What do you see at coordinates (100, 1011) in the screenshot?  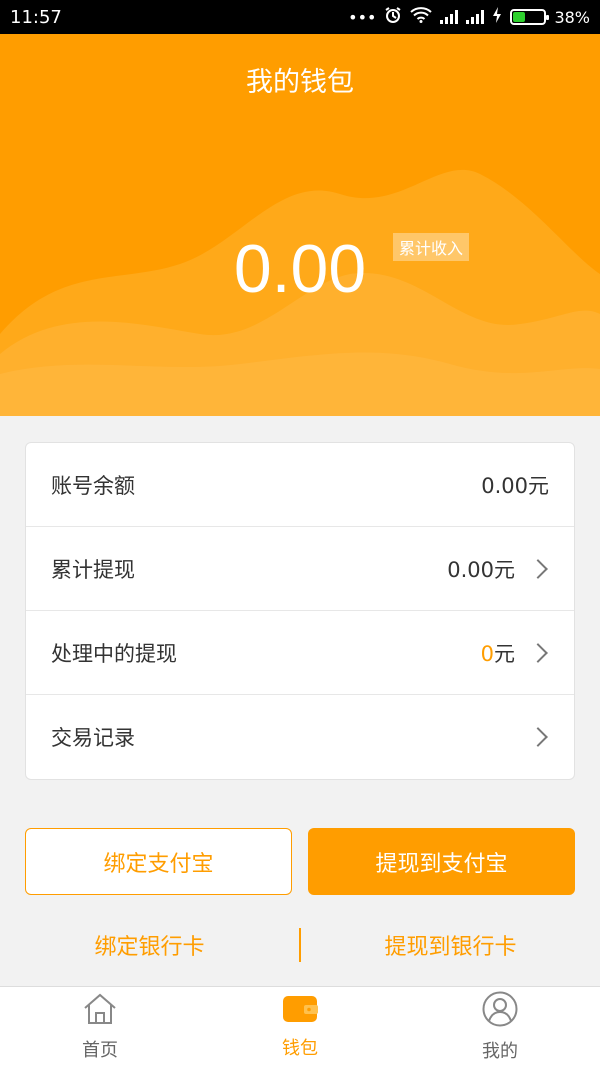 I see `home-icon` at bounding box center [100, 1011].